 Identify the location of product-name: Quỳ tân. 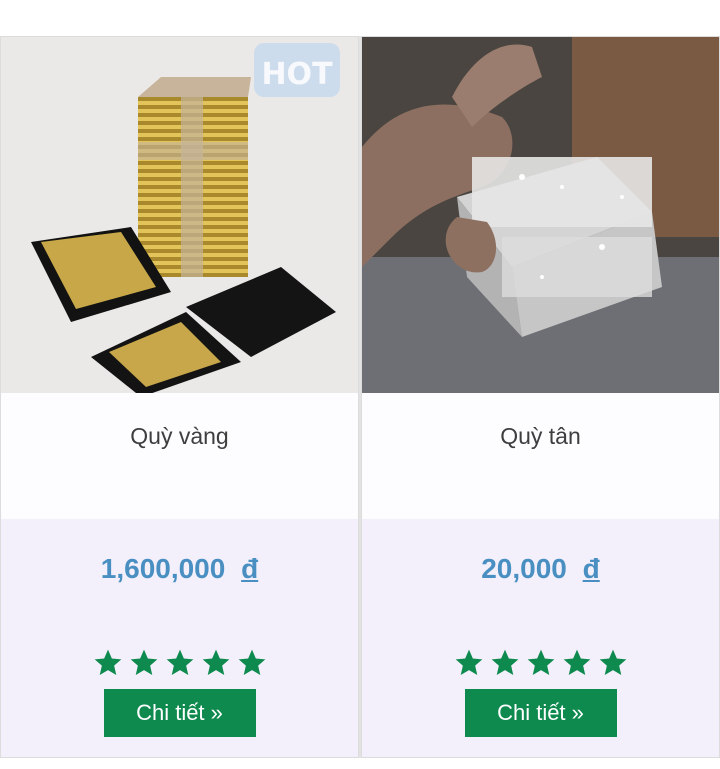
(540, 456).